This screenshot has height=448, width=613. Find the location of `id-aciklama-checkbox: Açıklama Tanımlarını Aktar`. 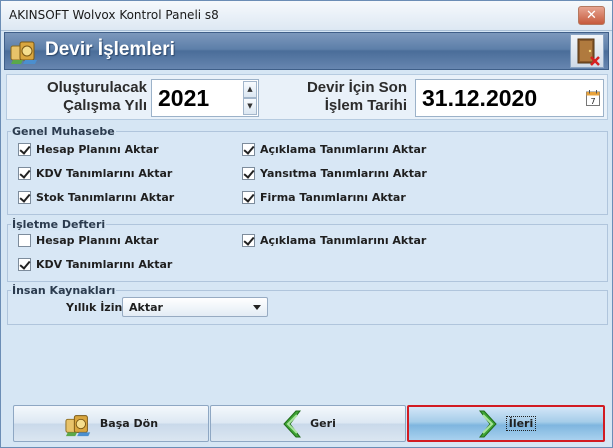

id-aciklama-checkbox: Açıklama Tanımlarını Aktar is located at coordinates (334, 240).